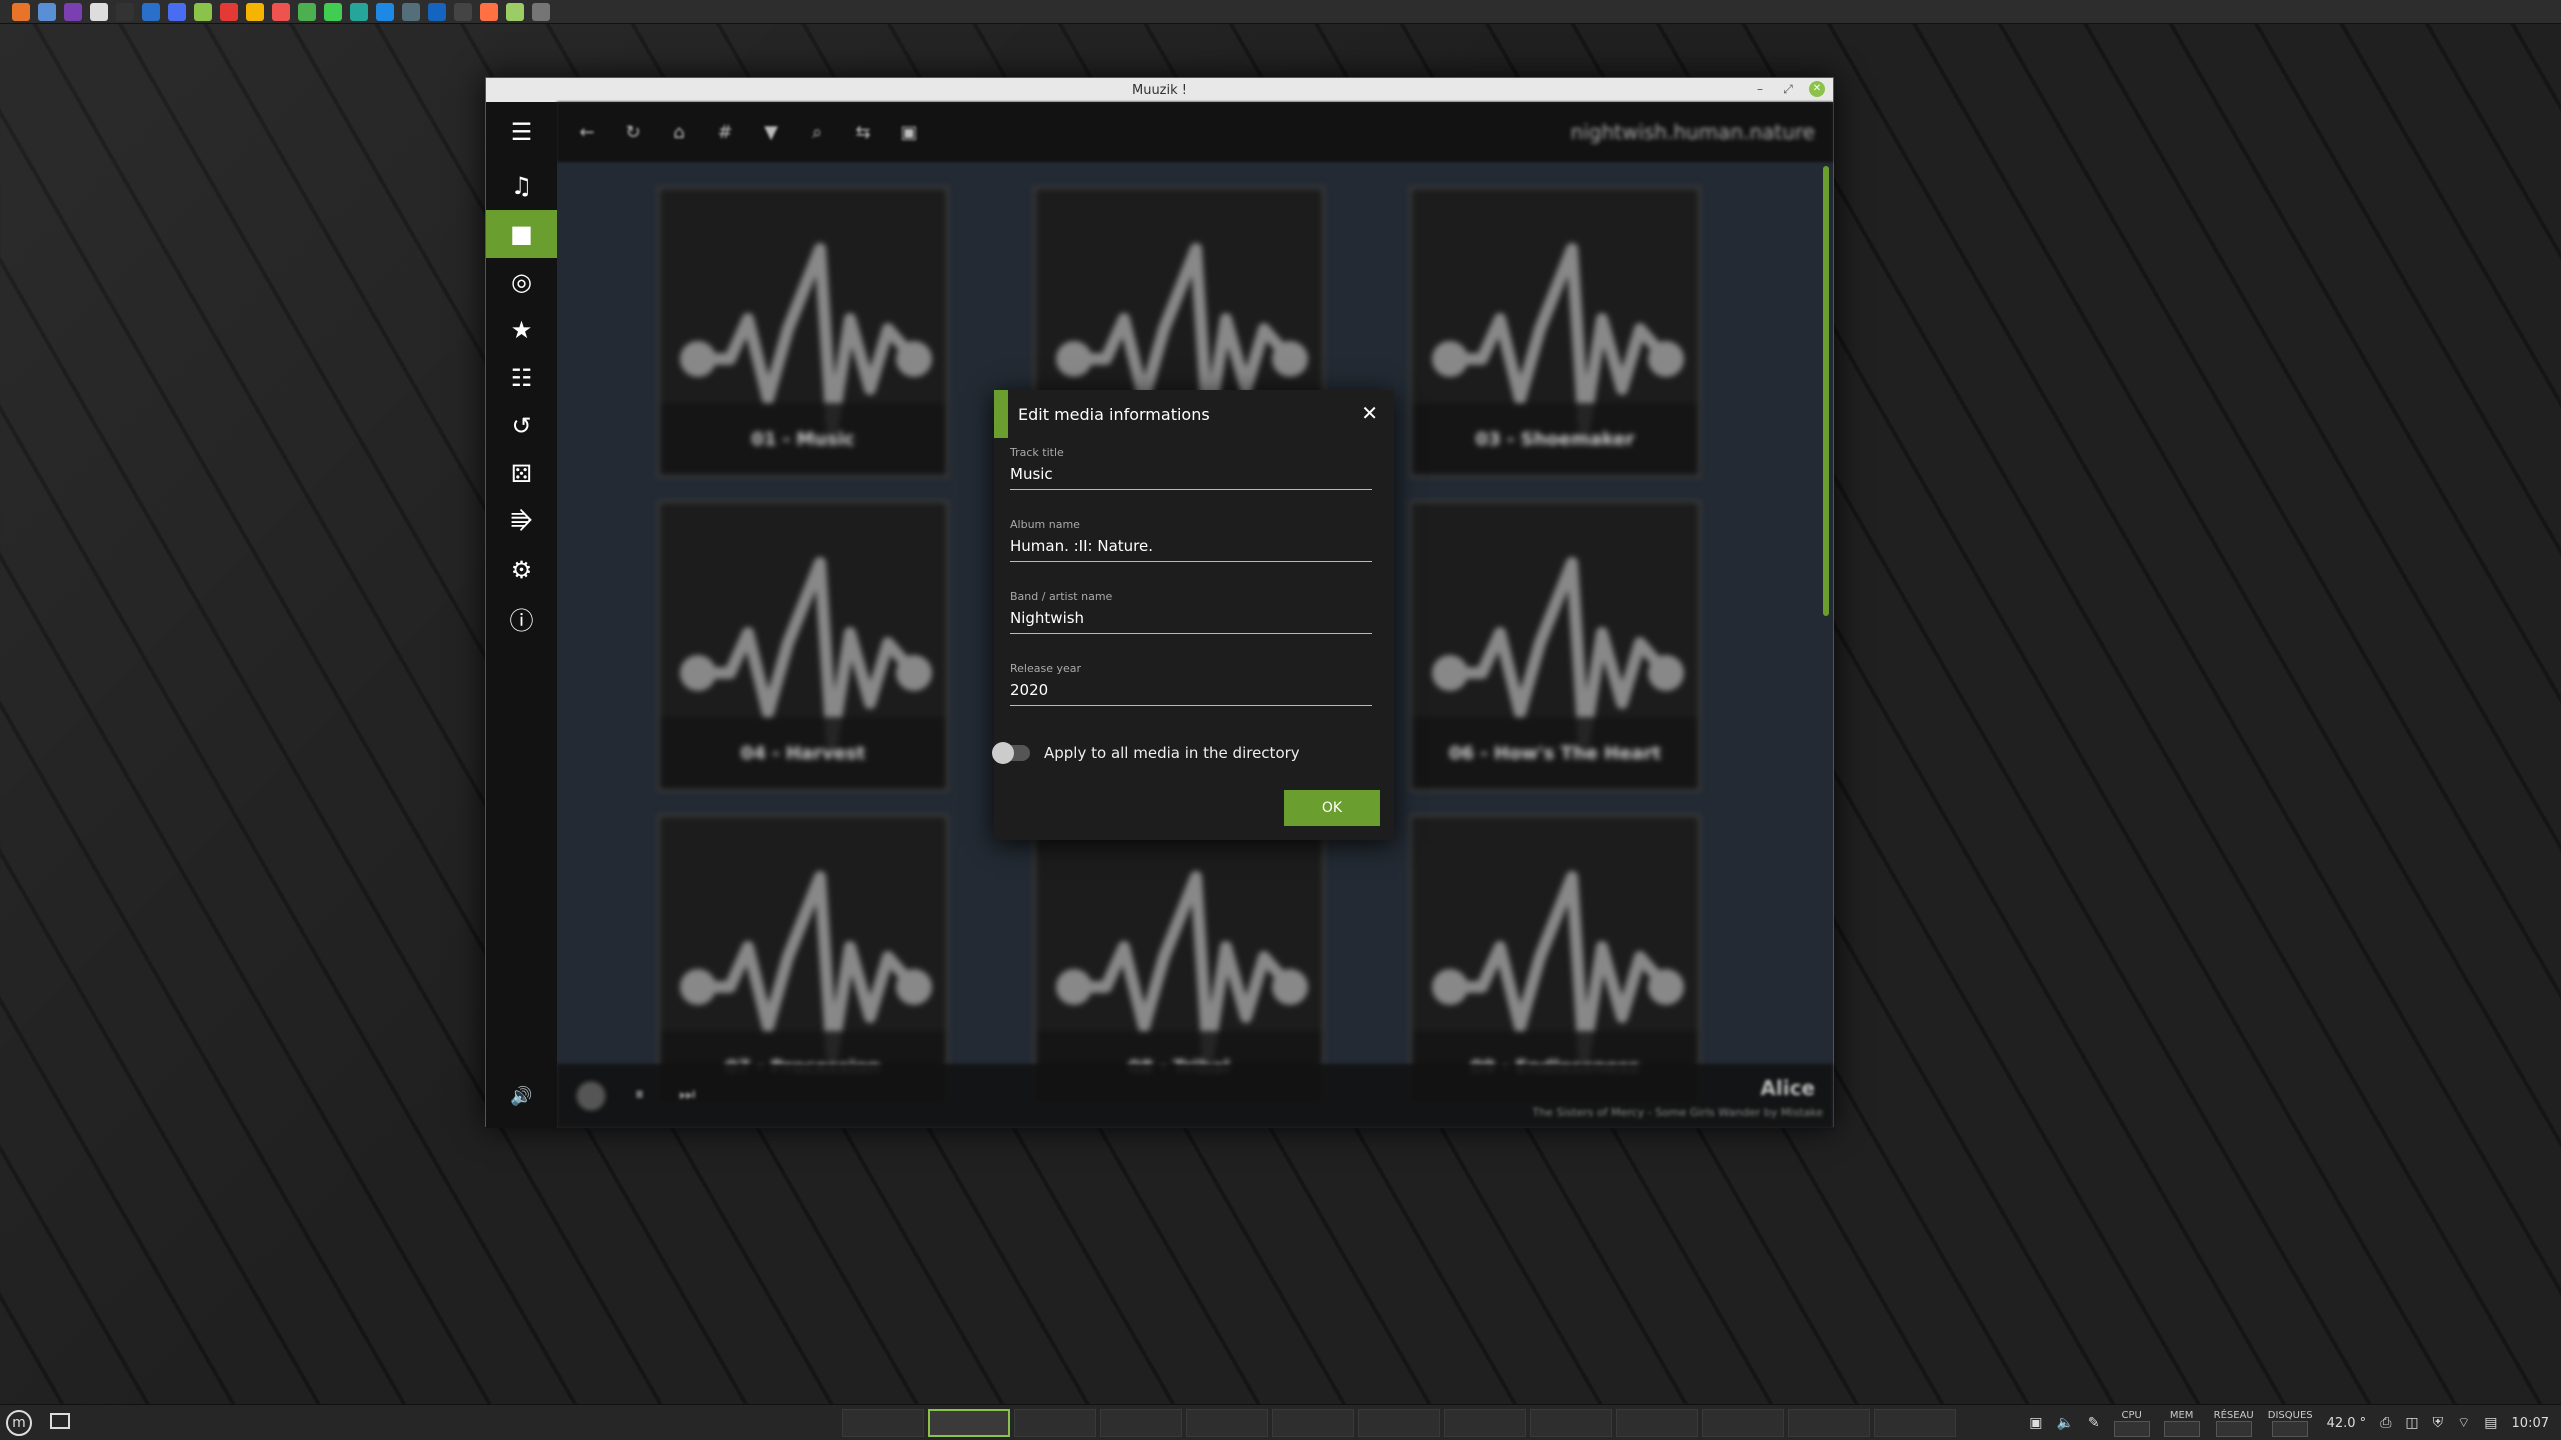  What do you see at coordinates (2035, 1423) in the screenshot?
I see `tray-app-icon: ▣` at bounding box center [2035, 1423].